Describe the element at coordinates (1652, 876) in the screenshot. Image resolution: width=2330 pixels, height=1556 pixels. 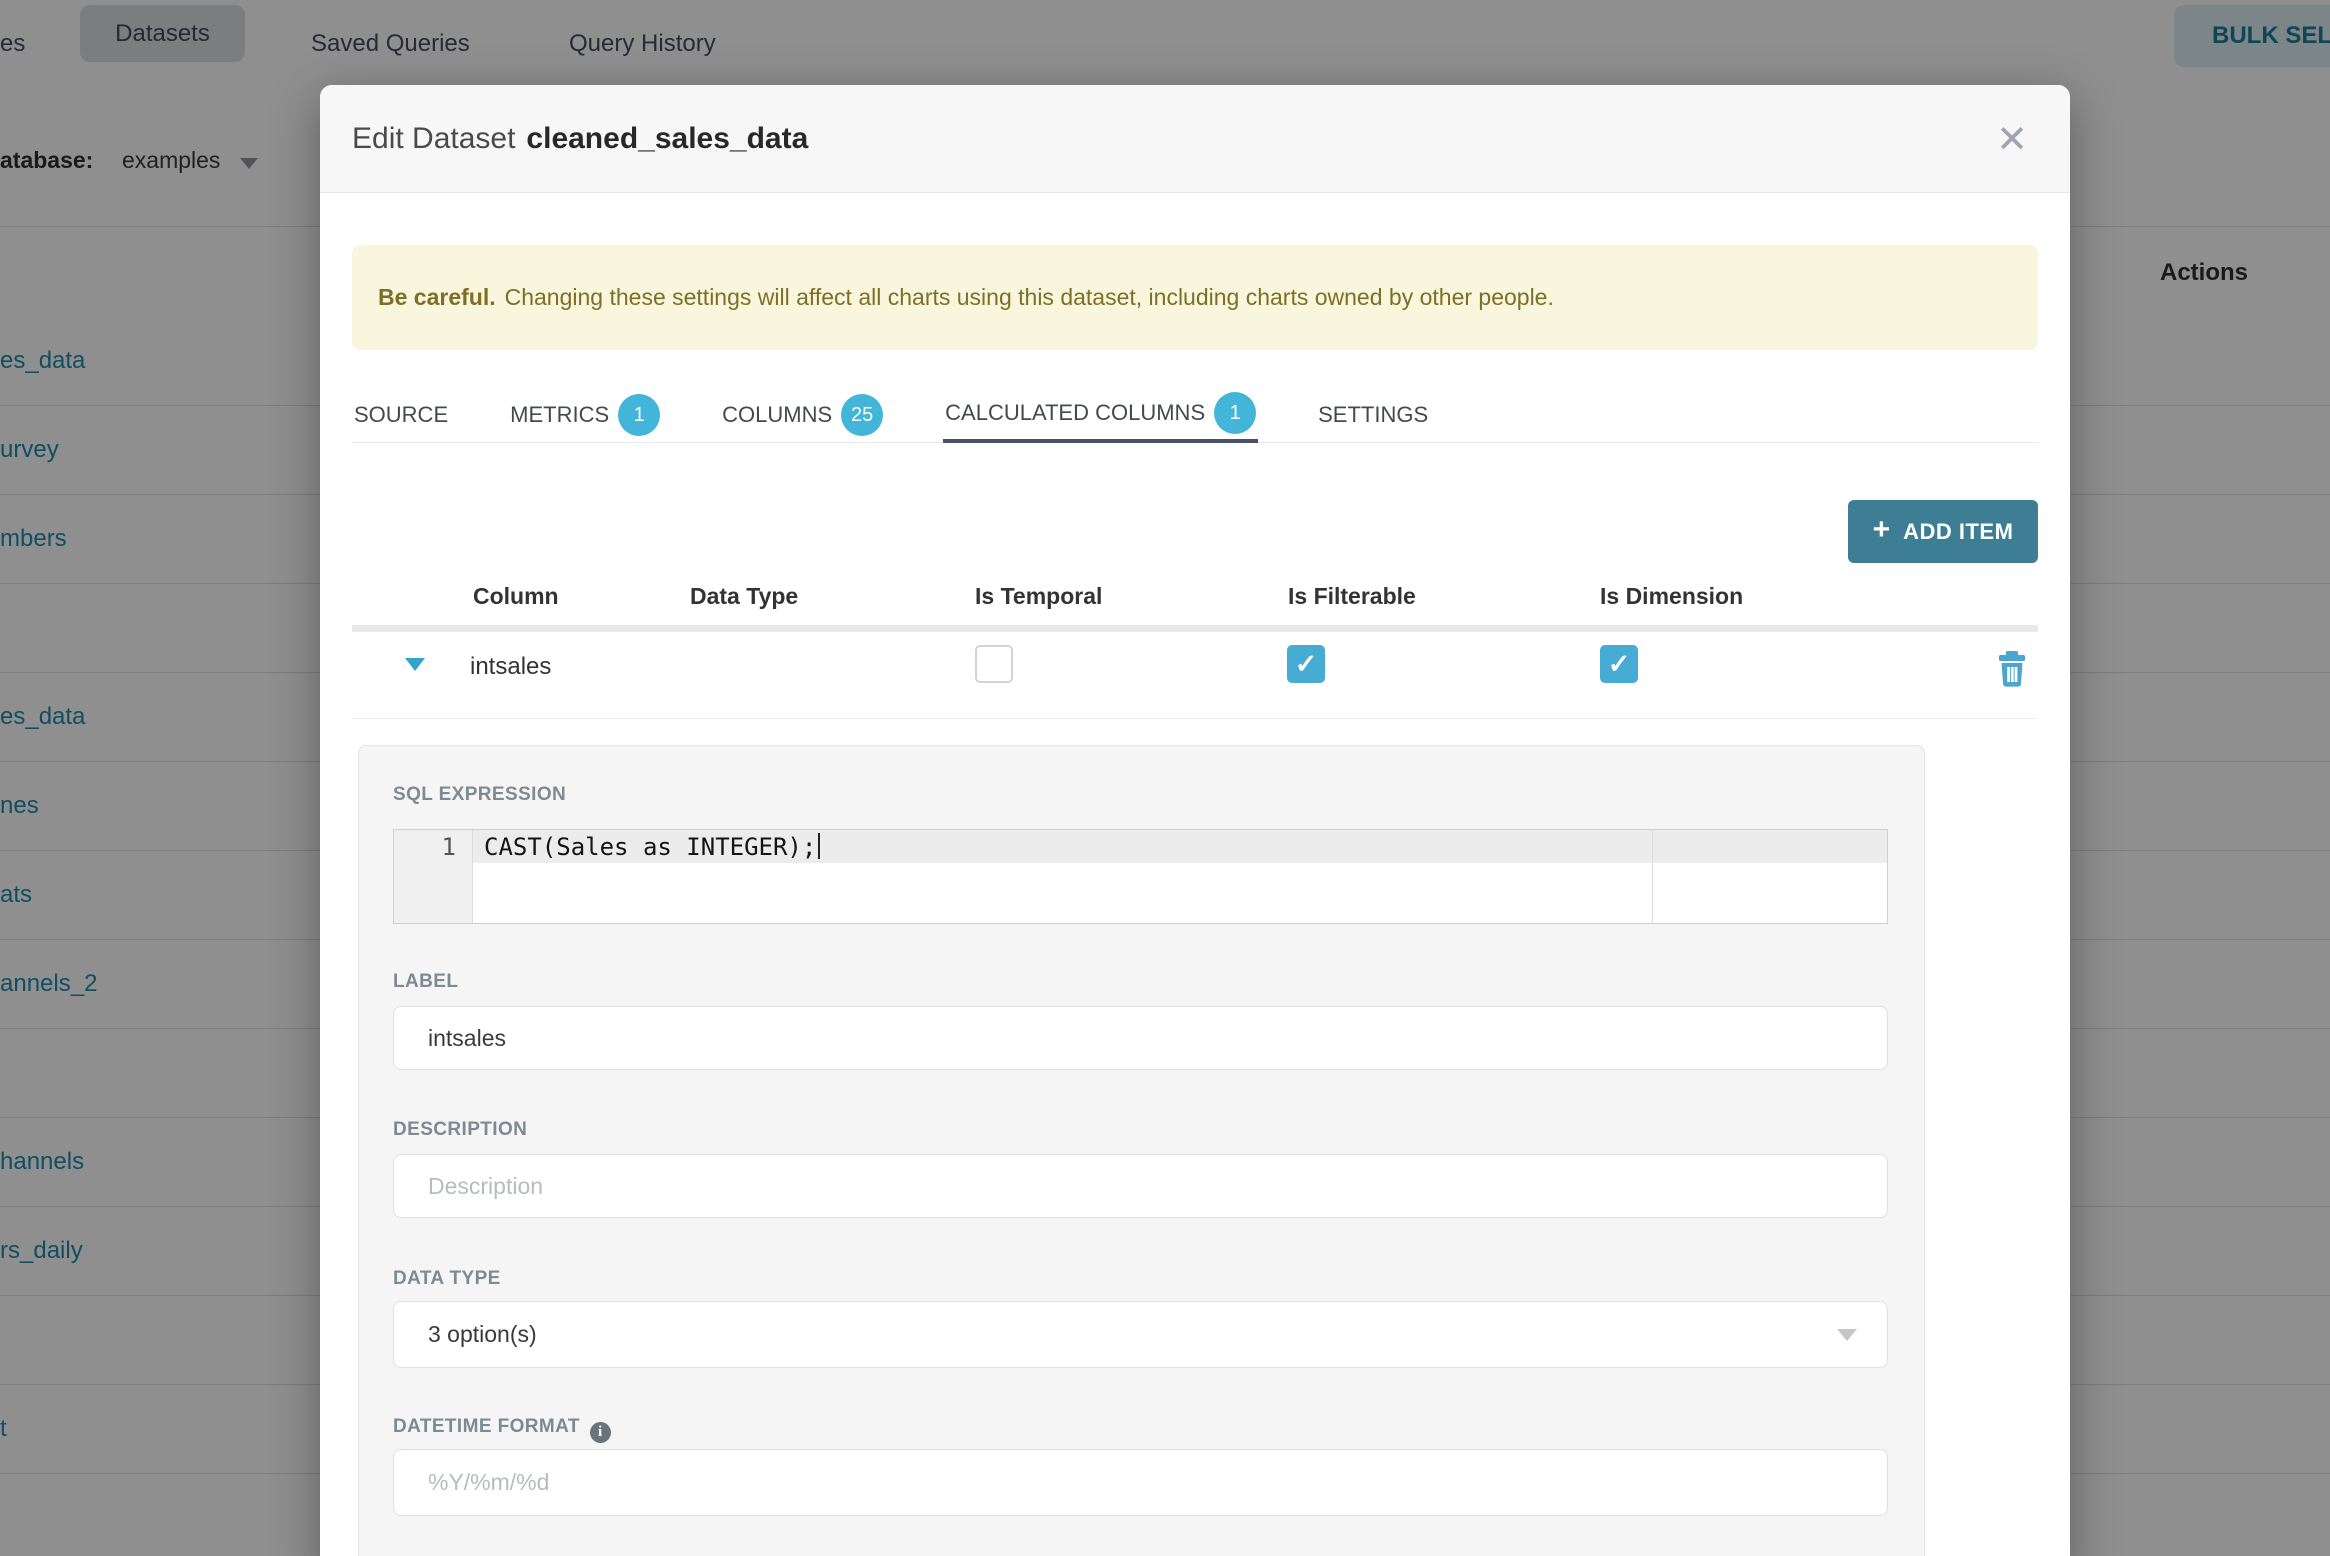
I see `editor-print-margin` at that location.